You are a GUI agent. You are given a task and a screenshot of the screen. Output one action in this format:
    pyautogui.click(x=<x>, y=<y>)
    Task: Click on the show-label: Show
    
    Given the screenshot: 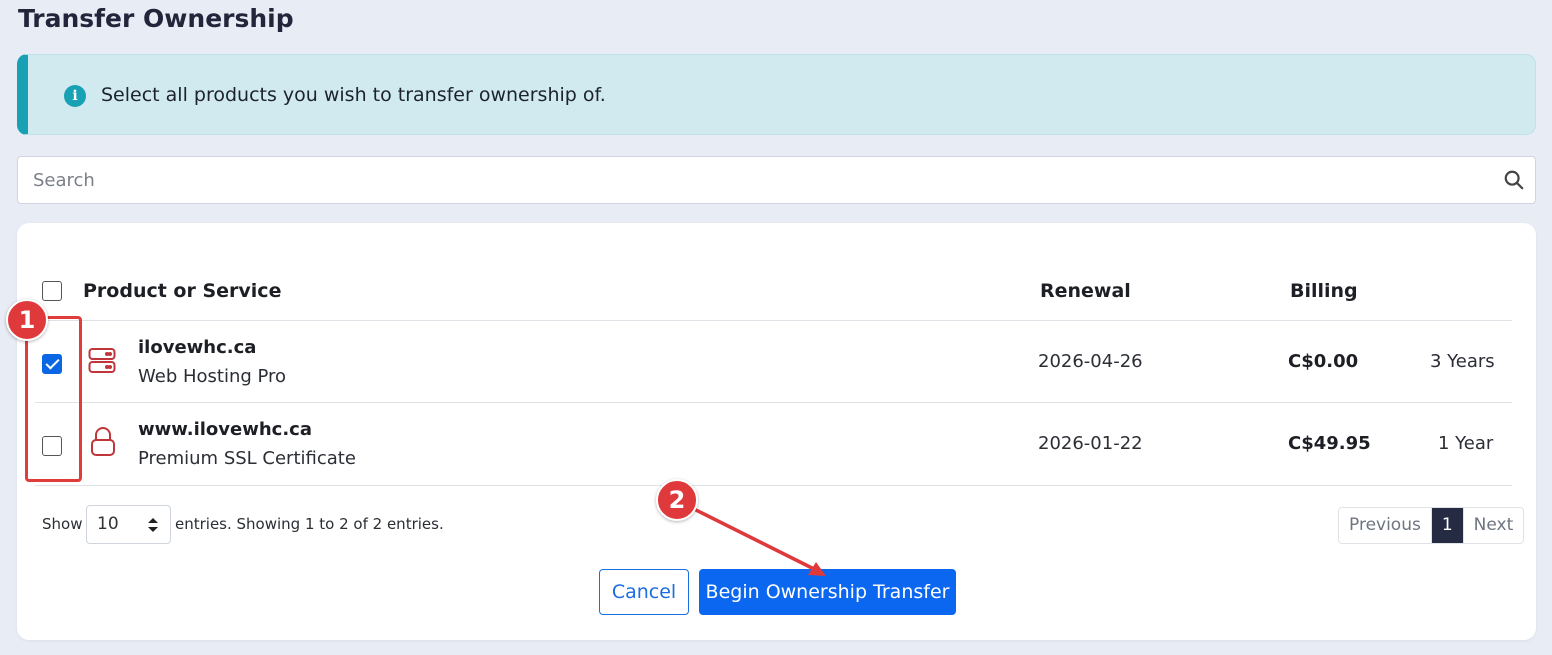 What is the action you would take?
    pyautogui.click(x=62, y=524)
    